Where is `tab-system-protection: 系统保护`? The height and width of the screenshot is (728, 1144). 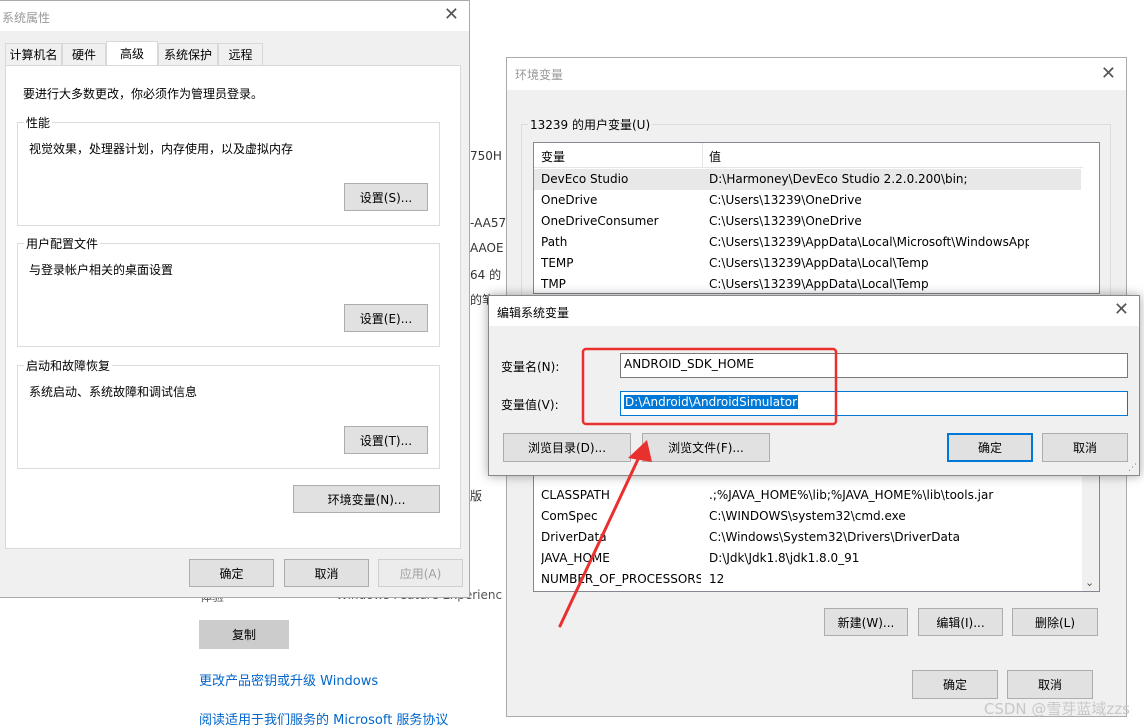 tab-system-protection: 系统保护 is located at coordinates (188, 54).